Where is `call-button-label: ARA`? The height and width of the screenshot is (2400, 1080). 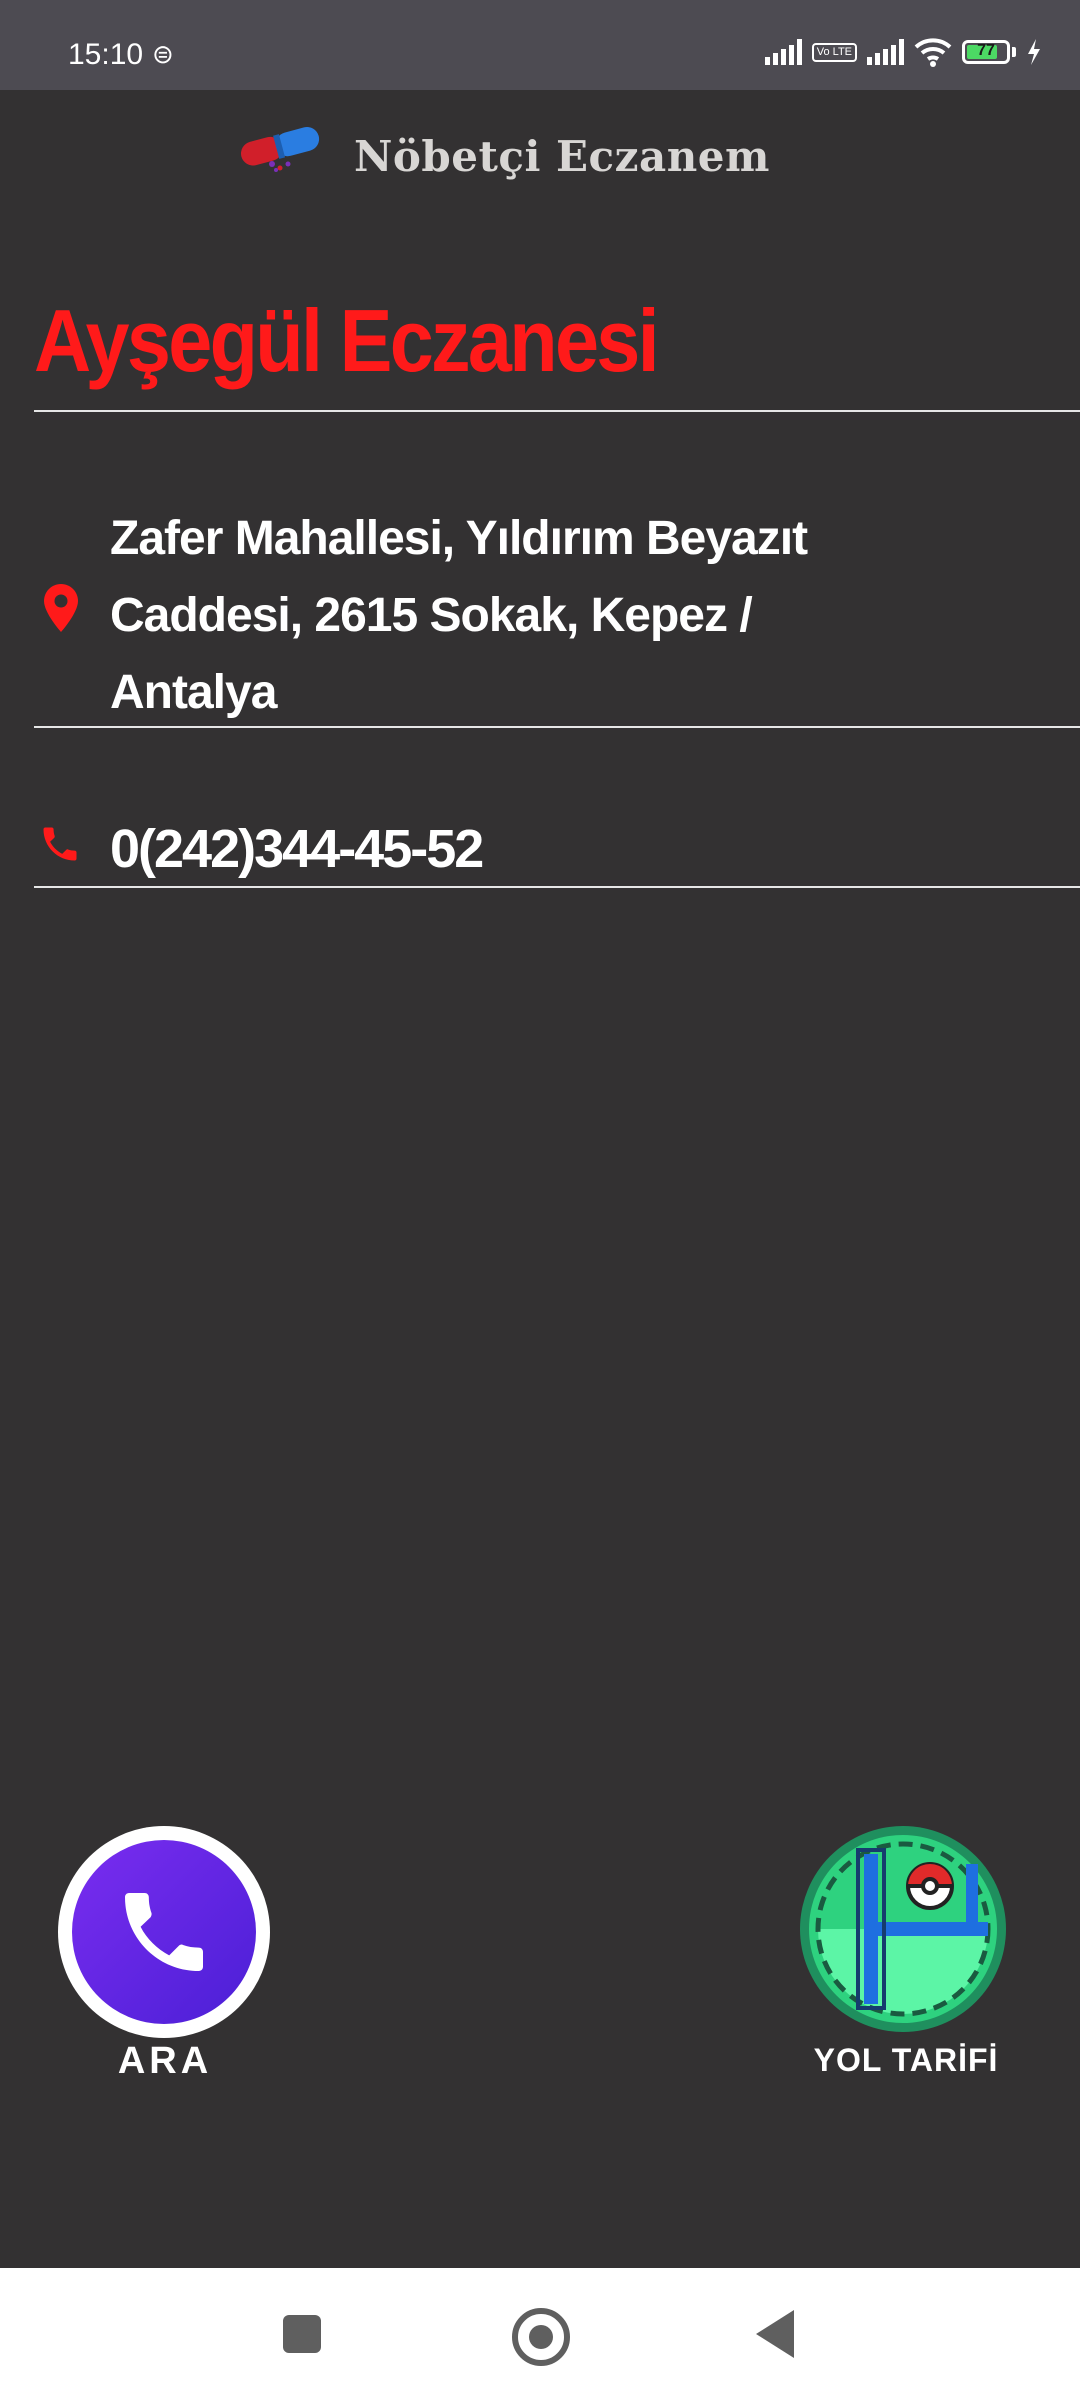
call-button-label: ARA is located at coordinates (165, 2061).